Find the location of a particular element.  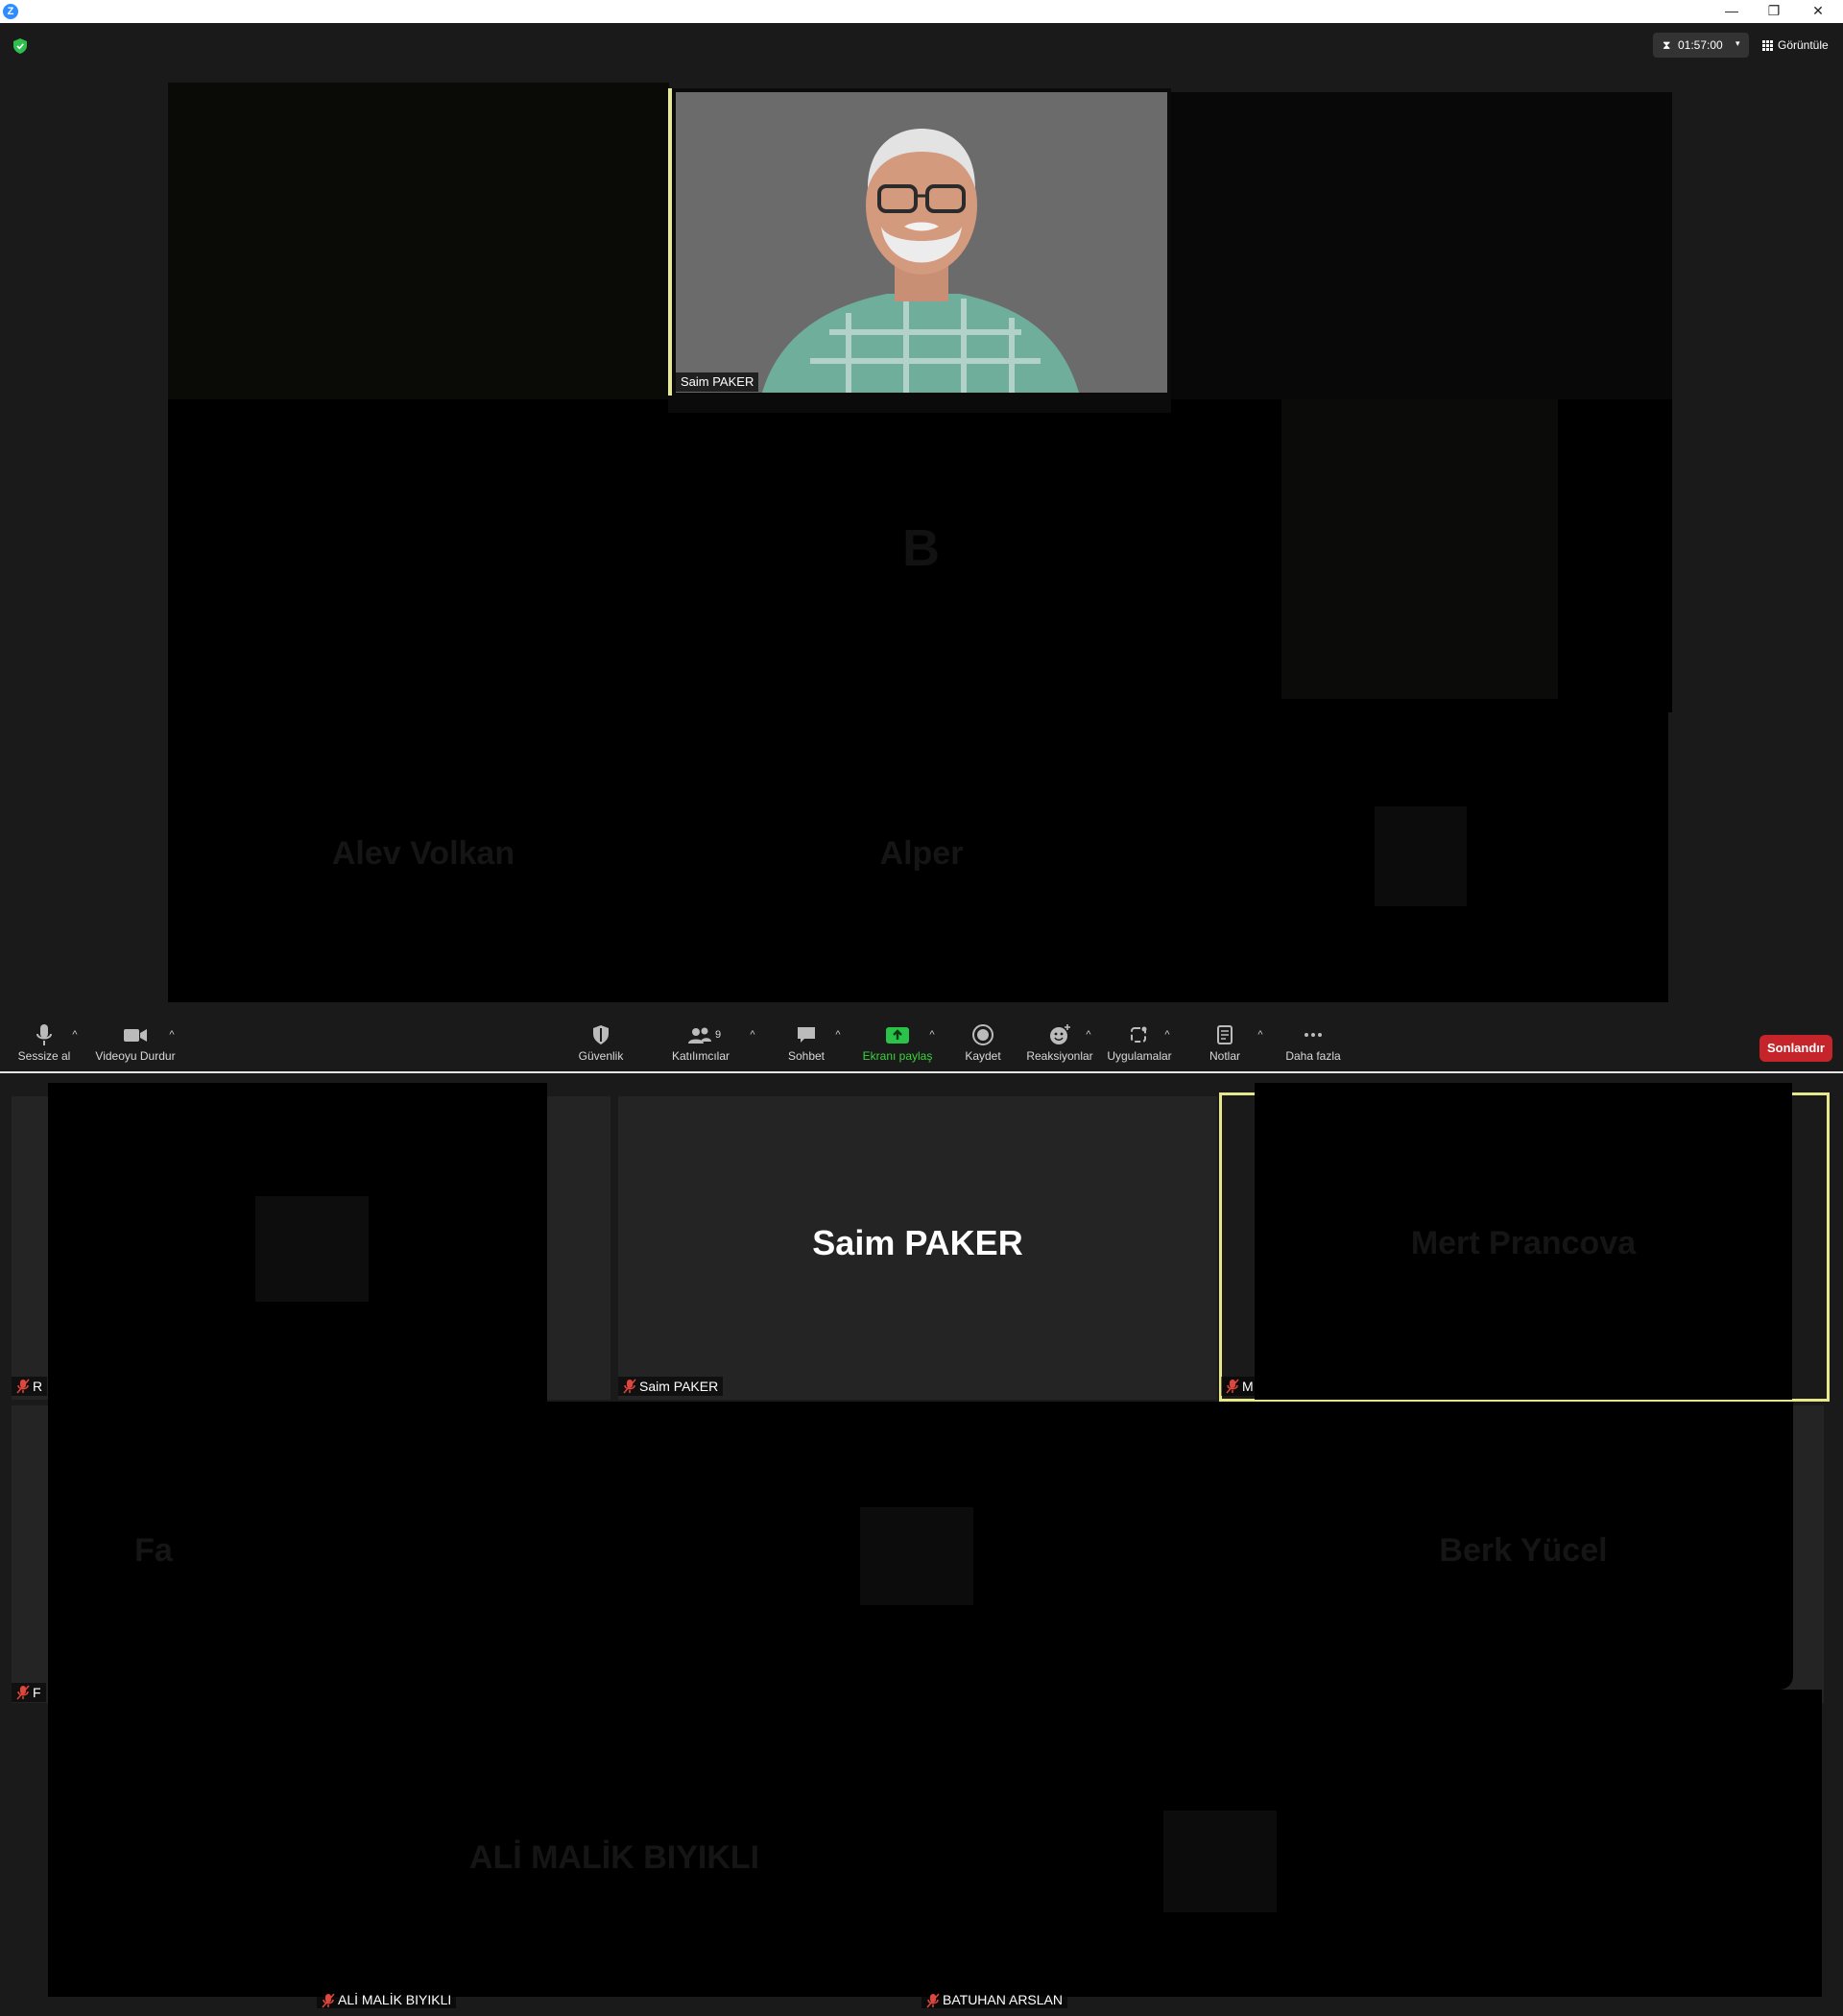

microphone-icon is located at coordinates (44, 1034).